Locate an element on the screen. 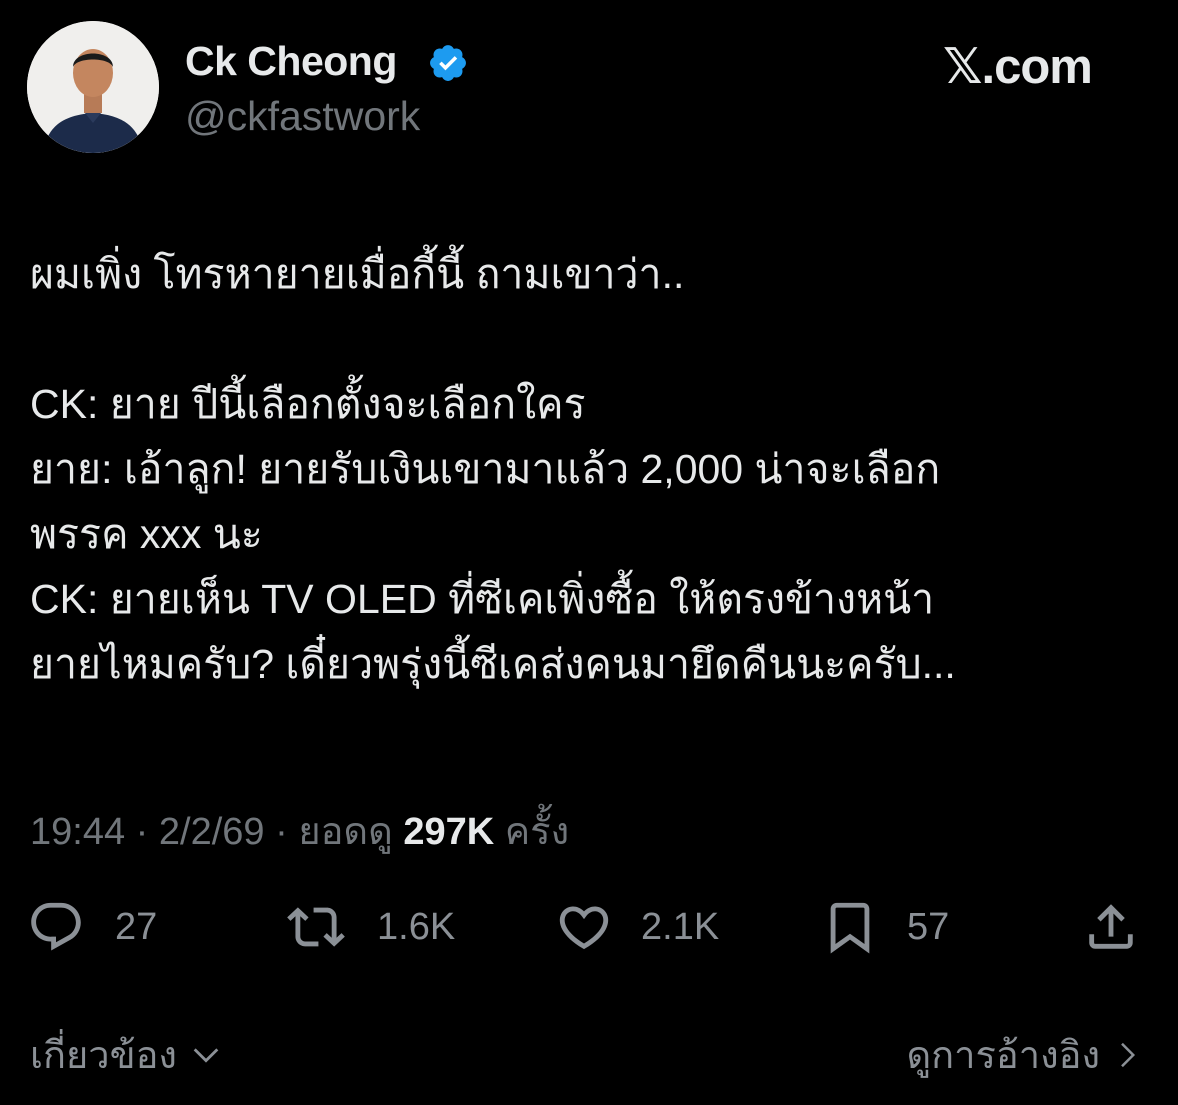 The height and width of the screenshot is (1105, 1178). action-bar: 27 1.6K 2.1K 57 is located at coordinates (589, 927).